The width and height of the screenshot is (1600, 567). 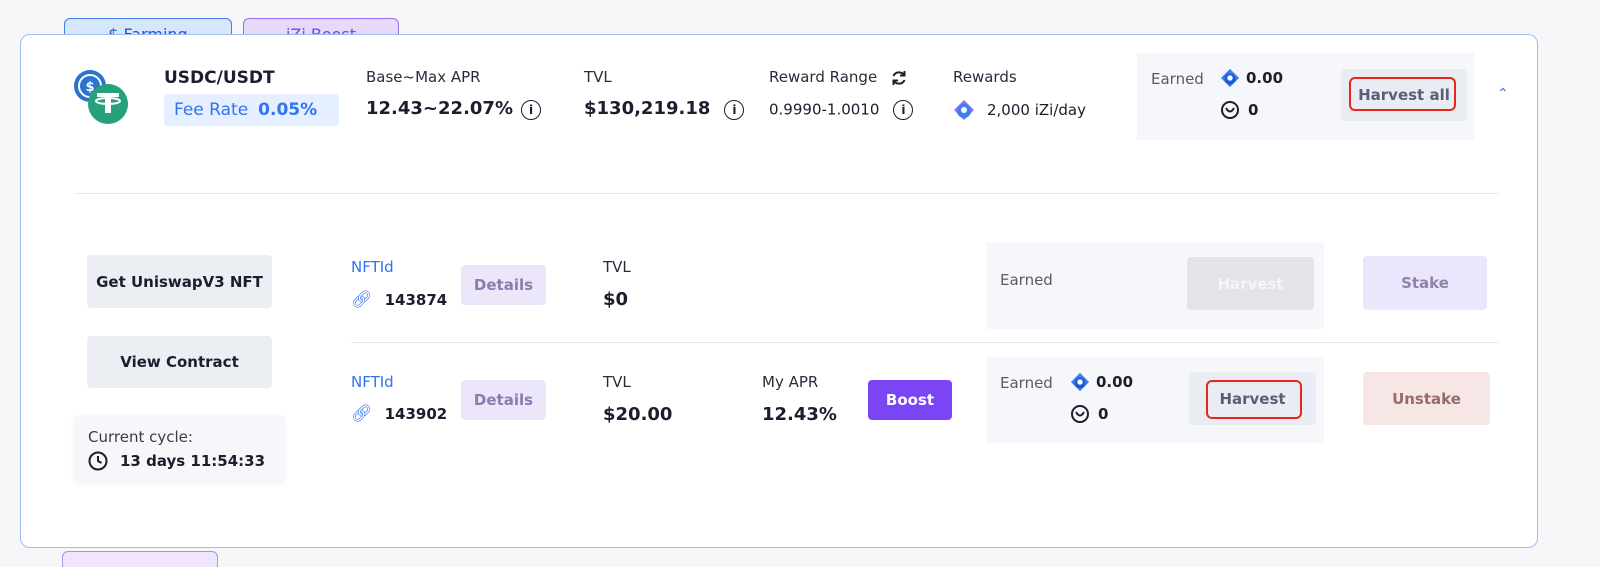 What do you see at coordinates (790, 382) in the screenshot?
I see `my-apr-label: My APR` at bounding box center [790, 382].